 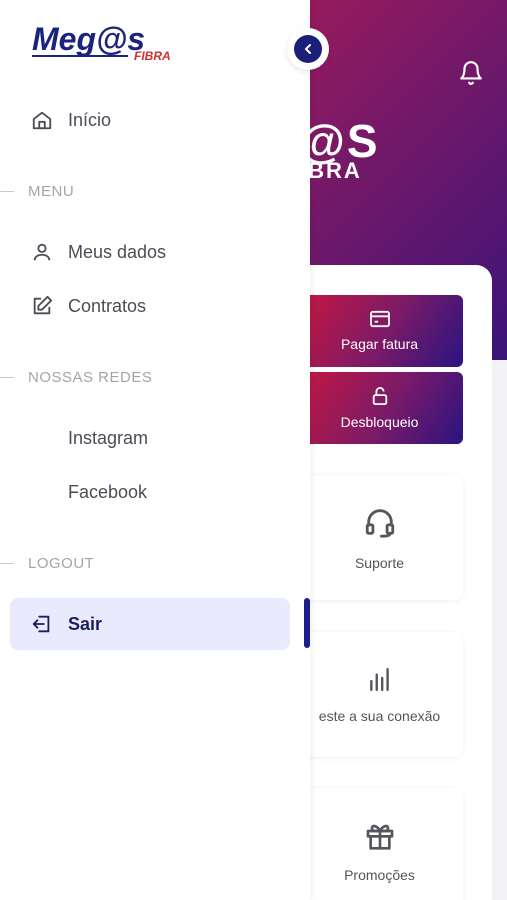 I want to click on sidebar-item-label: Meus dados, so click(x=117, y=251).